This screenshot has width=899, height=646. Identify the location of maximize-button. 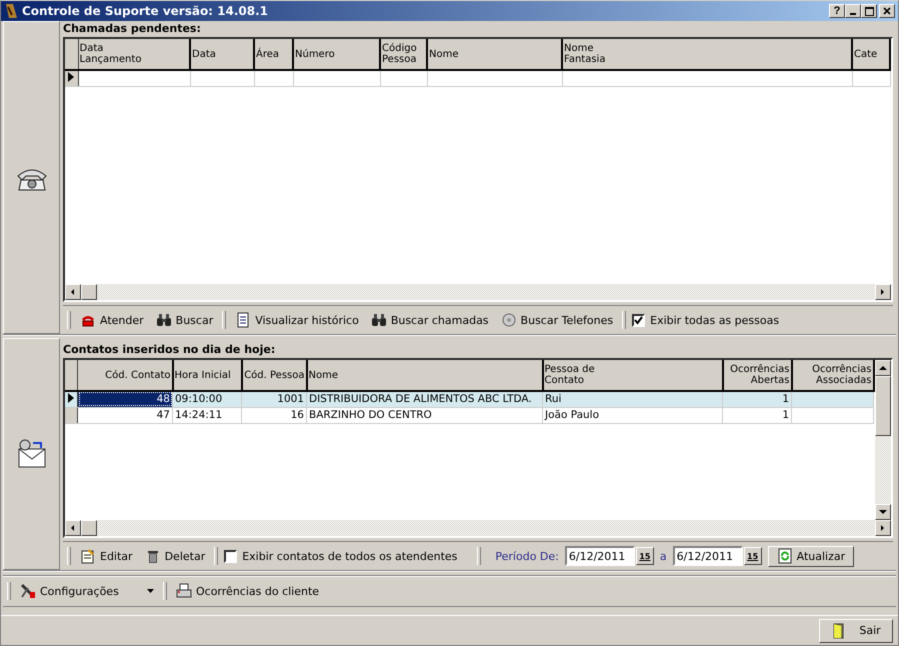
(869, 11).